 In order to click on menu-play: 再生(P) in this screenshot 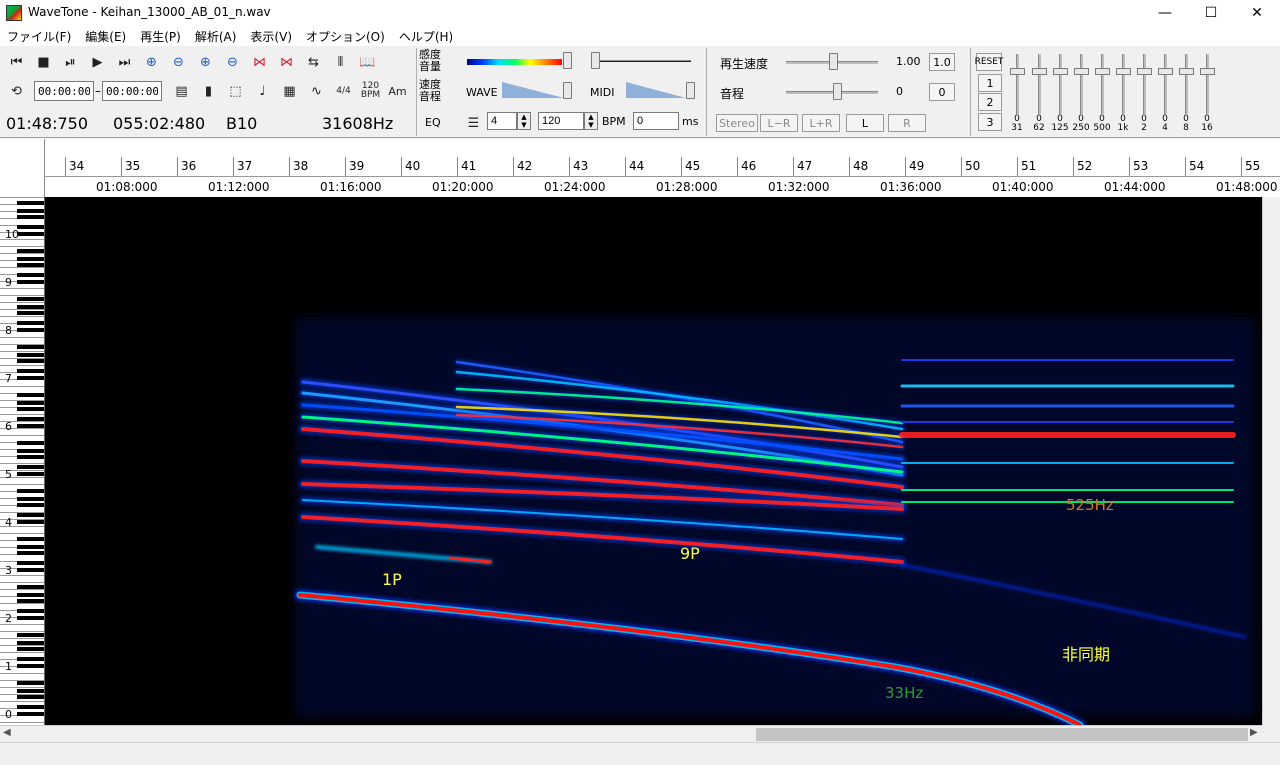, I will do `click(160, 36)`.